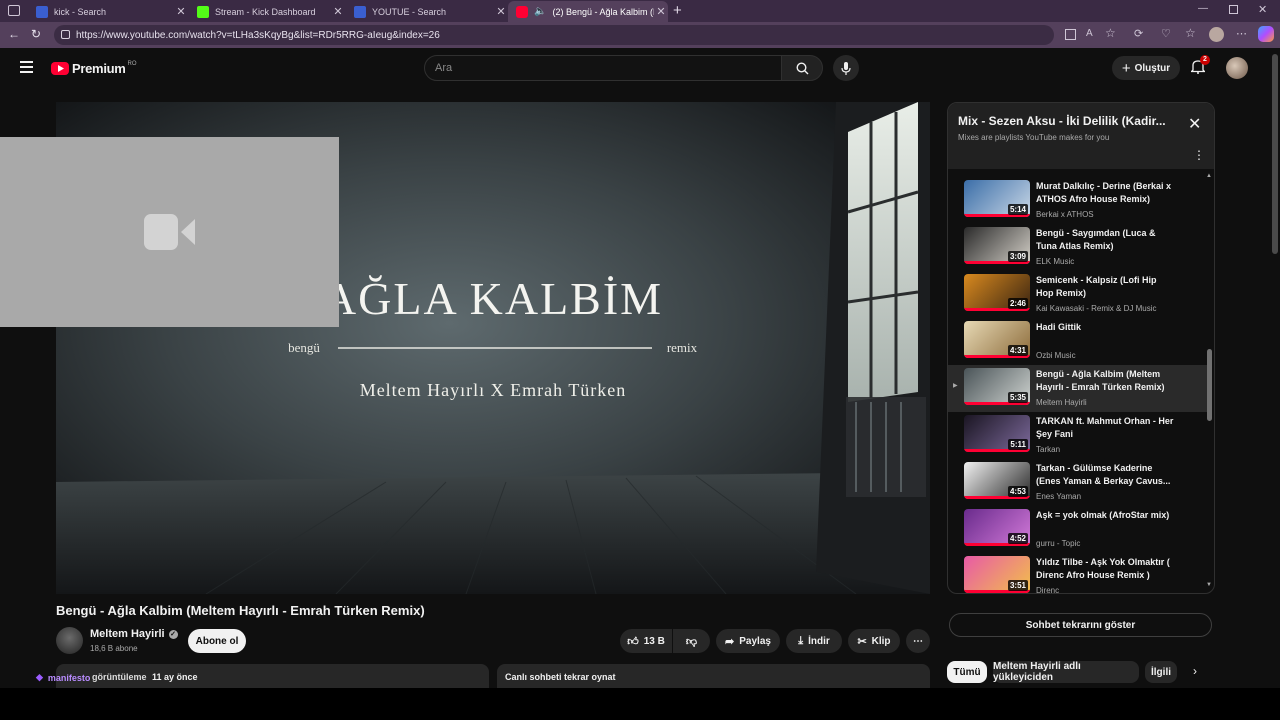 Image resolution: width=1280 pixels, height=720 pixels. I want to click on channel-name-row: Meltem Hayirli ✓, so click(134, 634).